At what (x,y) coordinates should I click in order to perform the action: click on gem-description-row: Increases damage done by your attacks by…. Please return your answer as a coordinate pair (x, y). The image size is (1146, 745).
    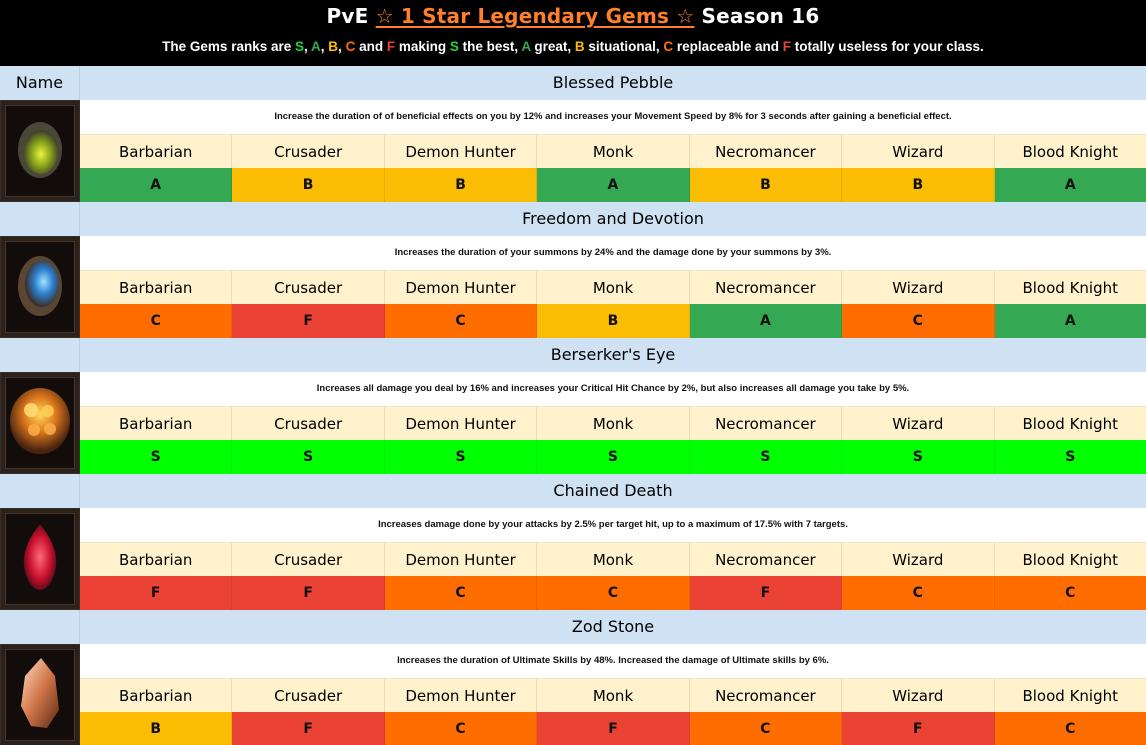
    Looking at the image, I should click on (573, 525).